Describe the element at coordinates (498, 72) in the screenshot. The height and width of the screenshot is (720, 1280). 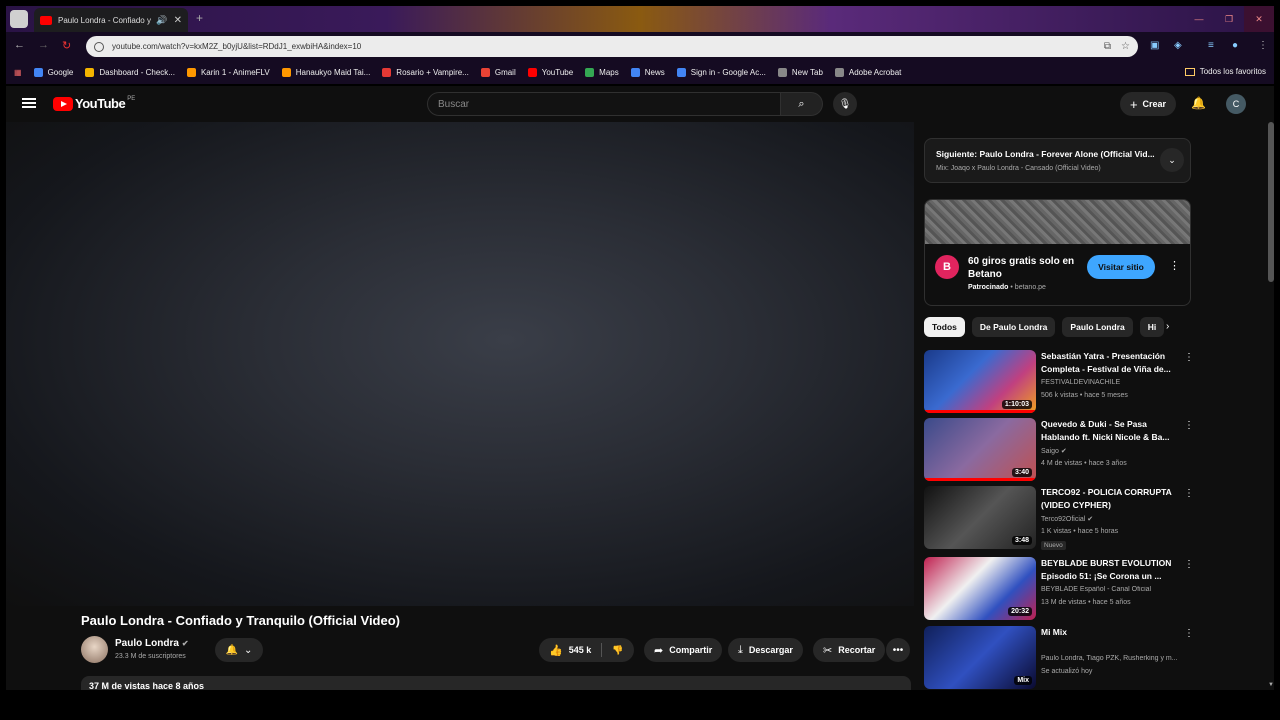
I see `bookmark-item: Gmail` at that location.